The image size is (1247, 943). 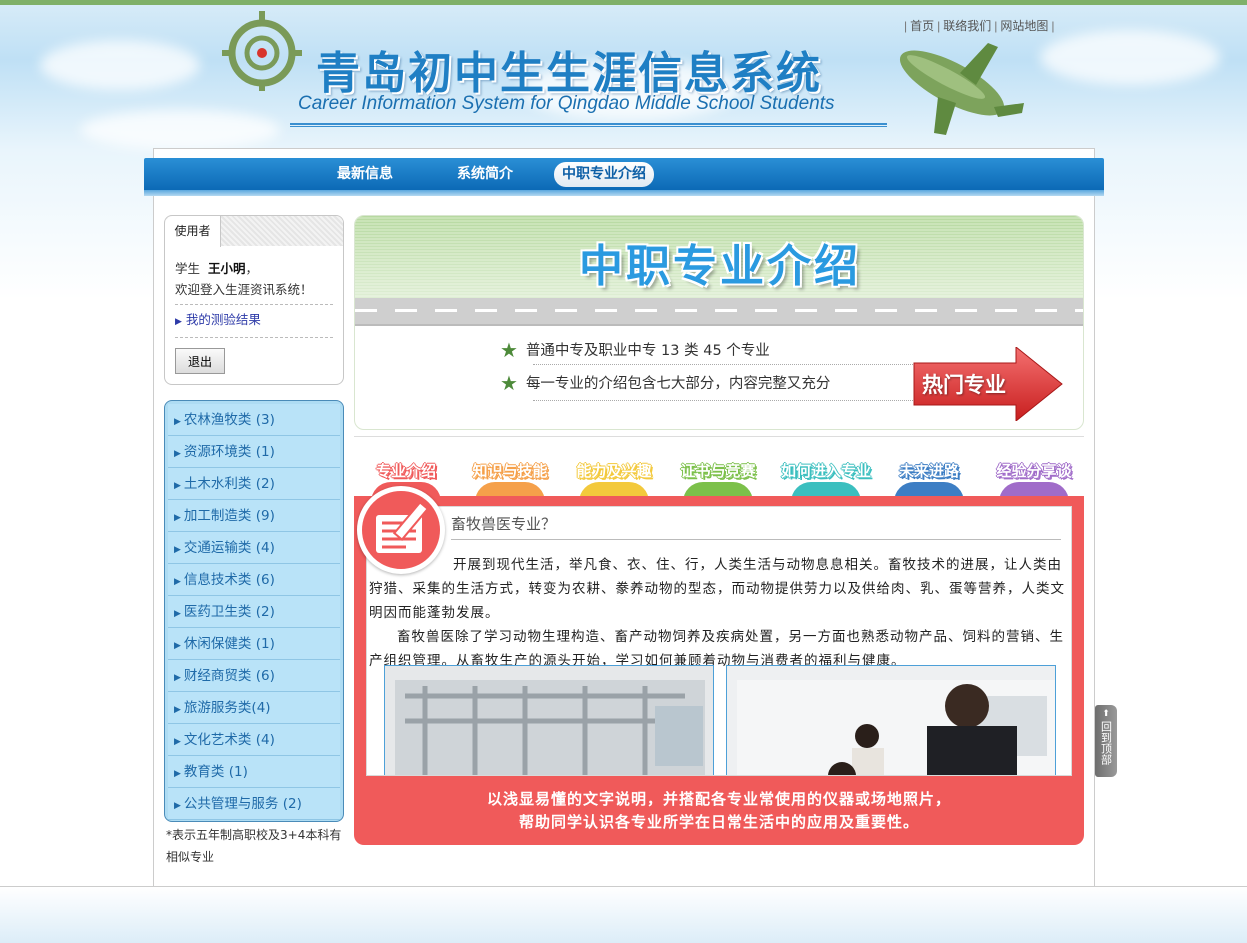 What do you see at coordinates (510, 481) in the screenshot?
I see `tab-1: 知识与技能` at bounding box center [510, 481].